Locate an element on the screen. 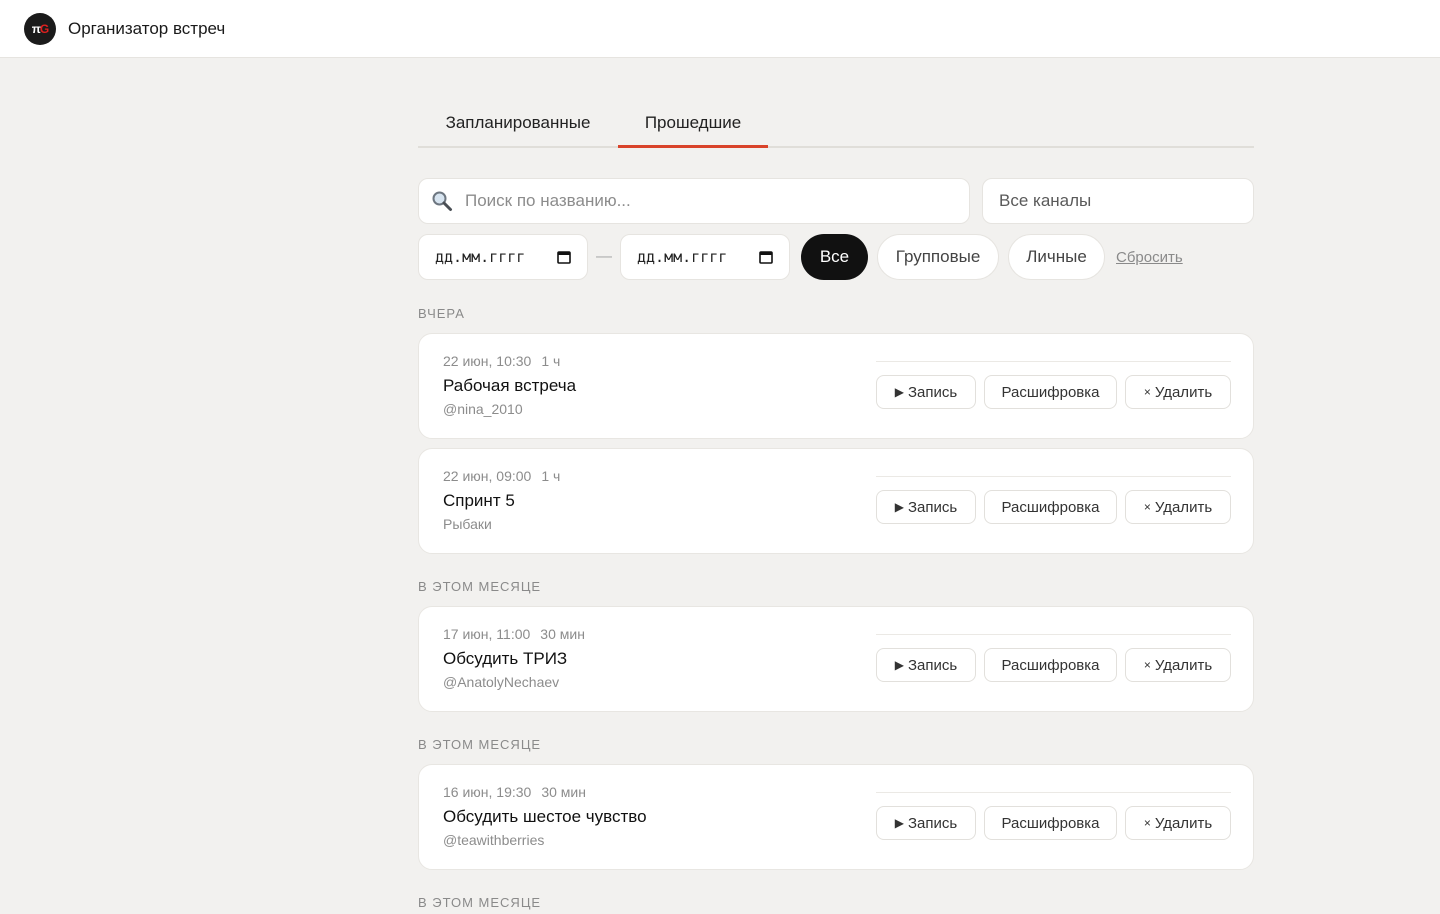 The height and width of the screenshot is (914, 1440). app-title: Организатор встреч is located at coordinates (147, 28).